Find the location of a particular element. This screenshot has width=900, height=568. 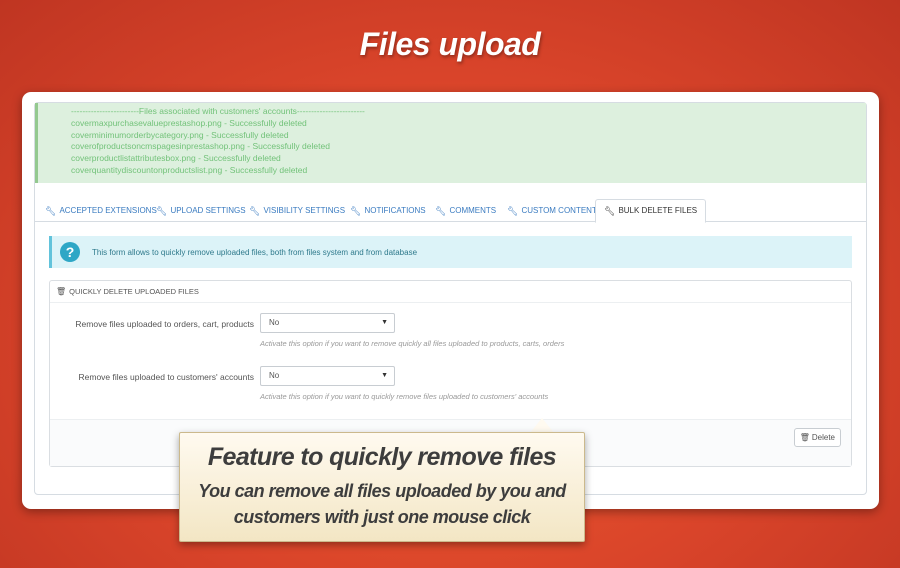

tab-custom-contents: 🔧︎ Custom contents is located at coordinates (554, 211).